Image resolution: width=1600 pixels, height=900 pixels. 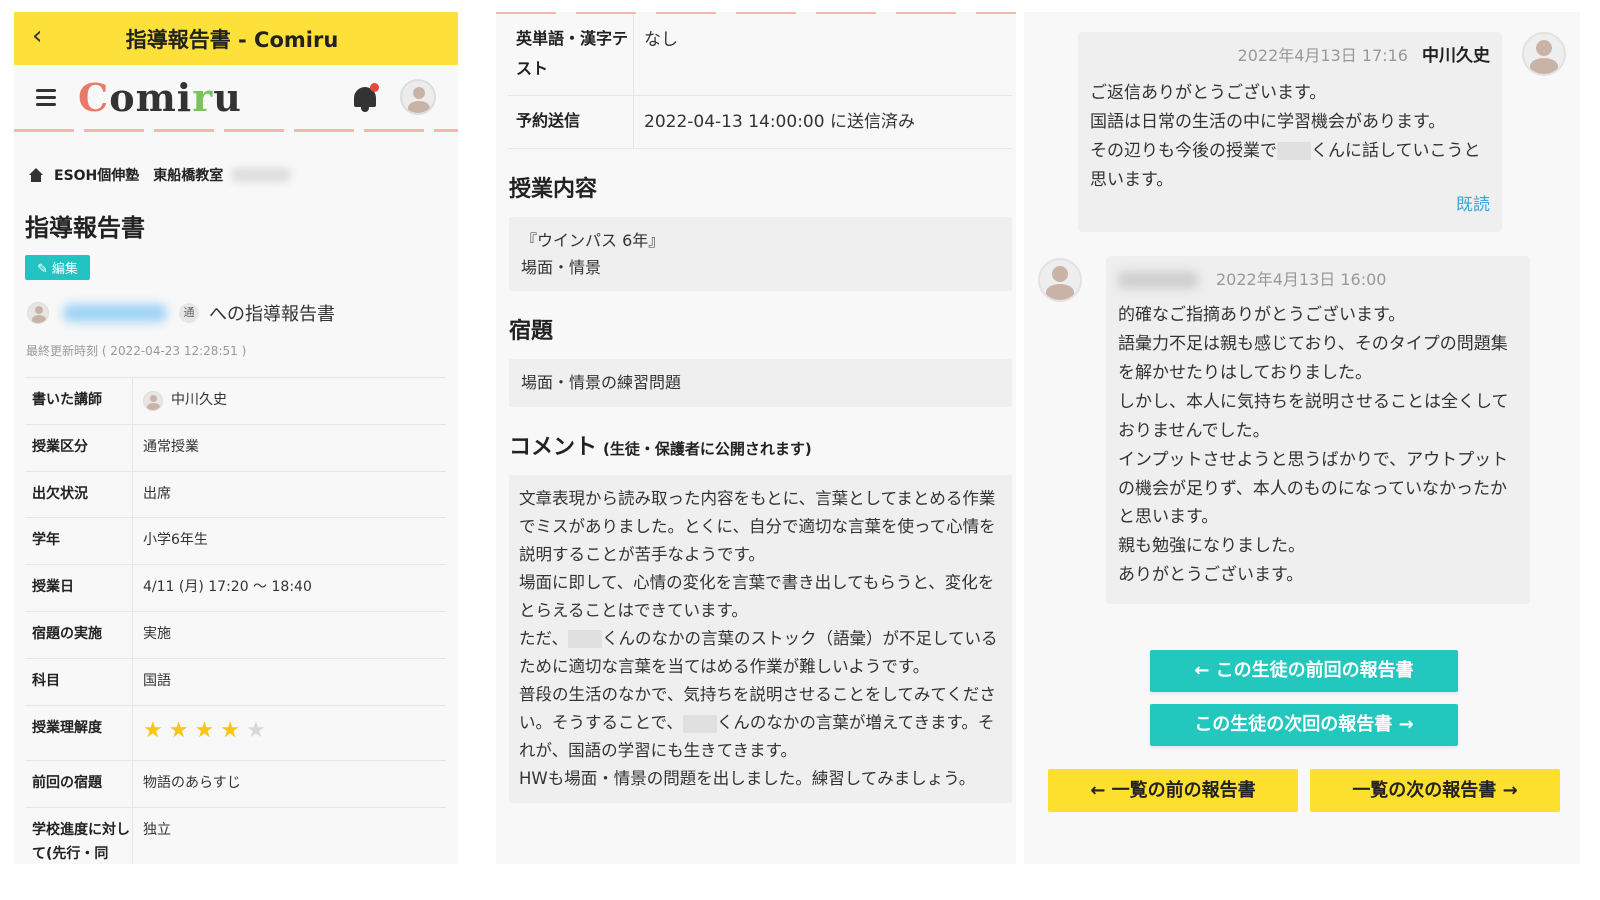 I want to click on row-label: 授業日, so click(x=79, y=588).